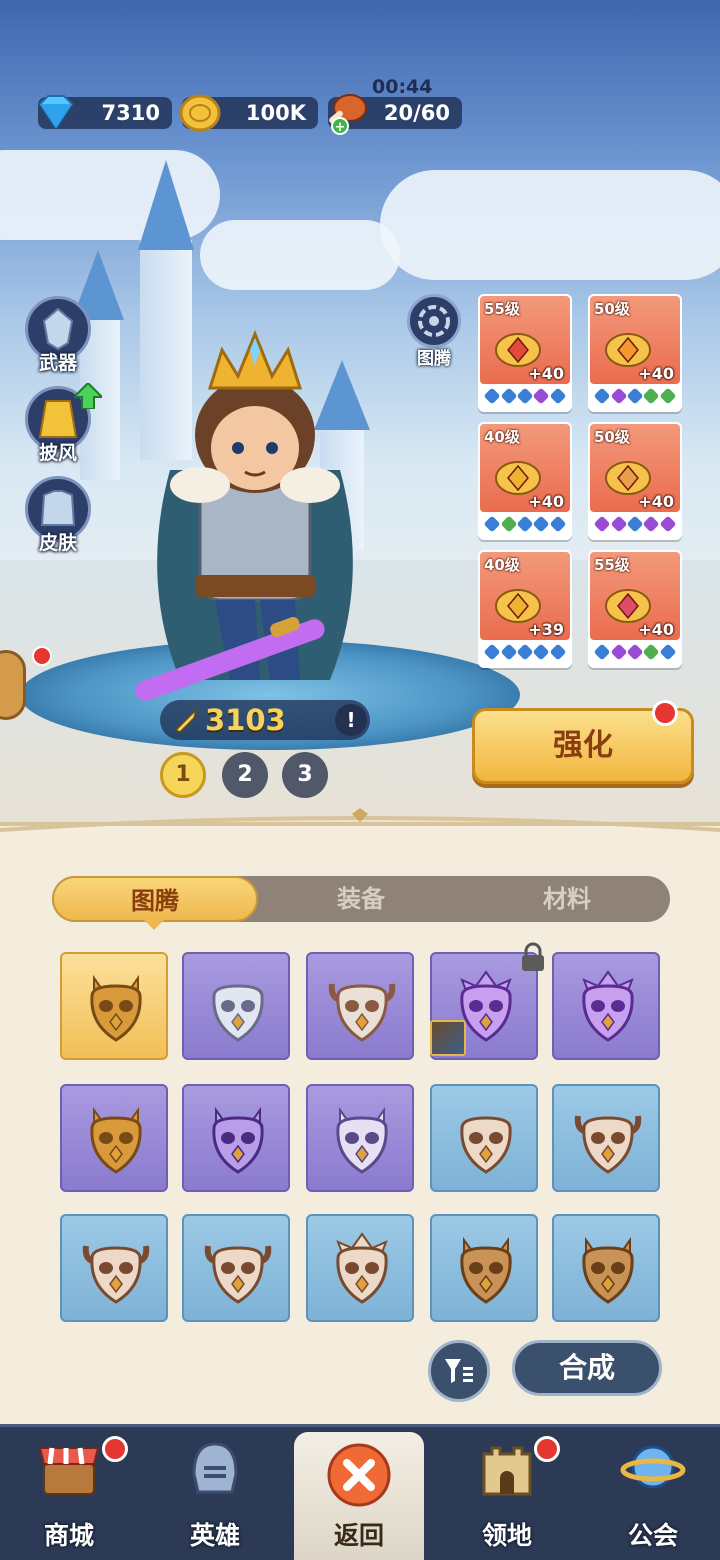 The image size is (720, 1560). I want to click on totem-button: 图腾, so click(434, 331).